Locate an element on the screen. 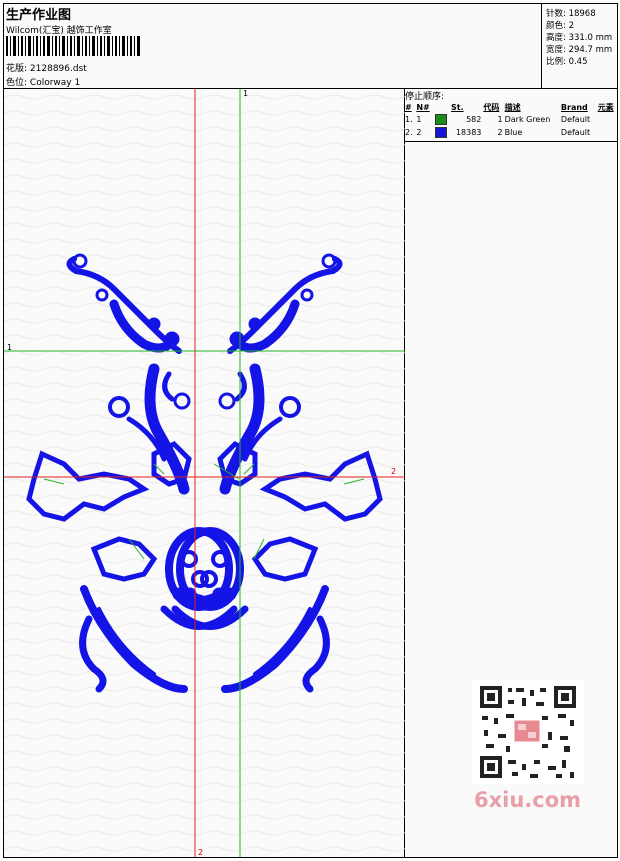  col-stitches: St. is located at coordinates (457, 107).